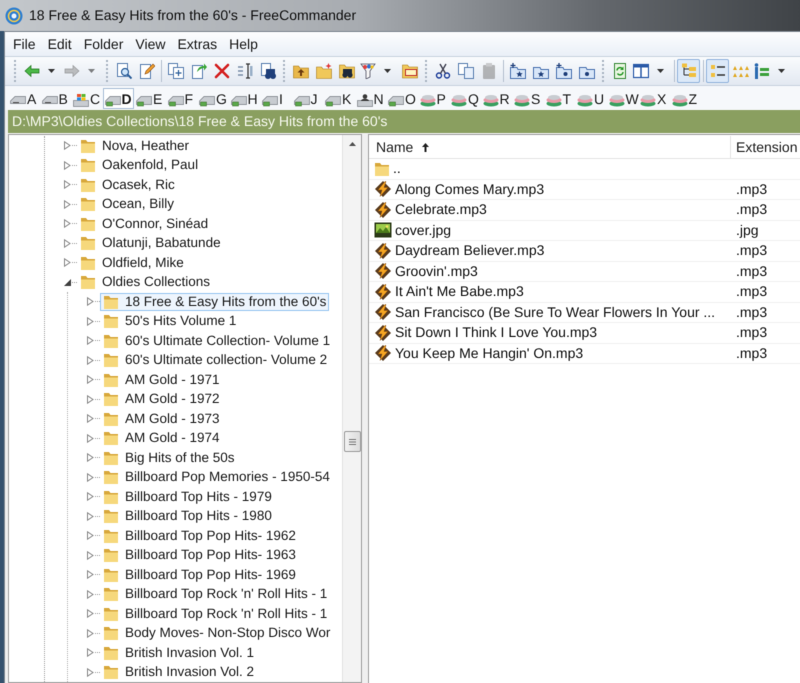 This screenshot has height=683, width=800. What do you see at coordinates (118, 98) in the screenshot?
I see `drive-button: D` at bounding box center [118, 98].